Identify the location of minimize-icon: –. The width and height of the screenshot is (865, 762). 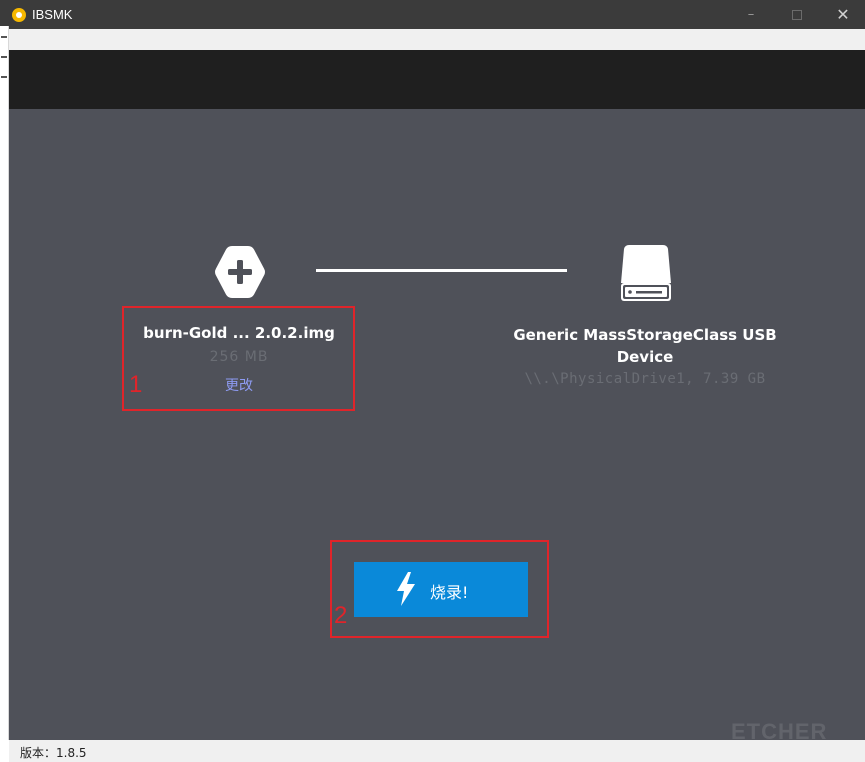
(751, 14).